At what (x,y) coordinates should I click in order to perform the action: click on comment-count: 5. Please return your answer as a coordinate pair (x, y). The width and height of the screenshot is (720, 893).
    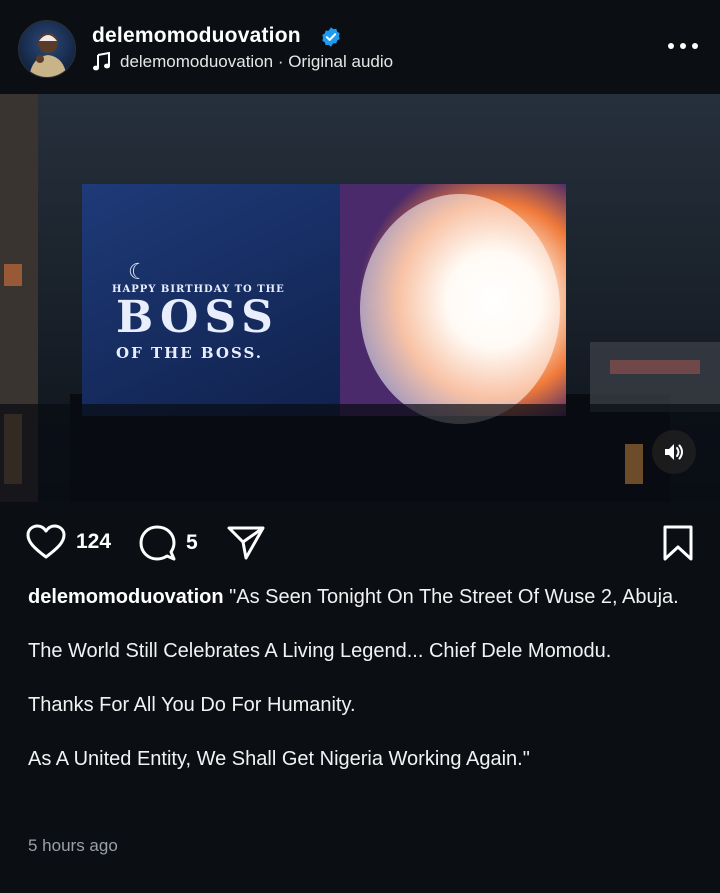
    Looking at the image, I should click on (192, 542).